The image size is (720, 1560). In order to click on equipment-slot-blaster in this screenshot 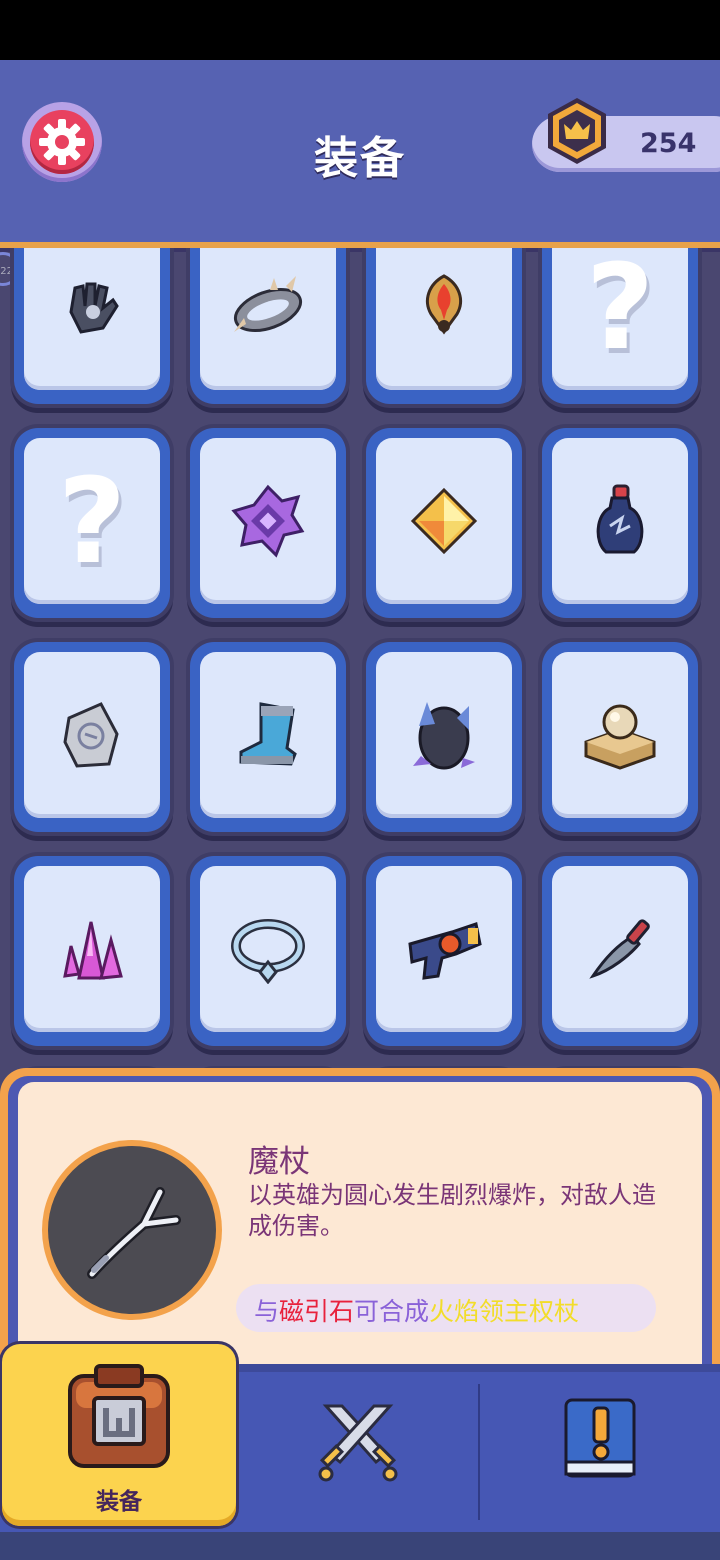, I will do `click(444, 951)`.